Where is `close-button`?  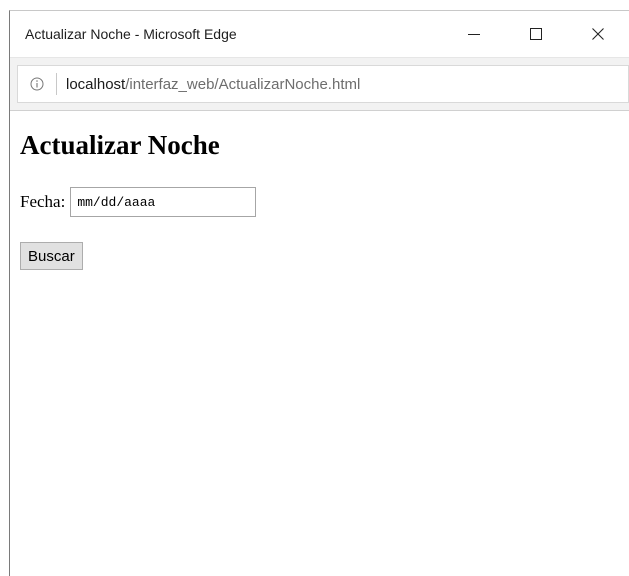 close-button is located at coordinates (598, 34).